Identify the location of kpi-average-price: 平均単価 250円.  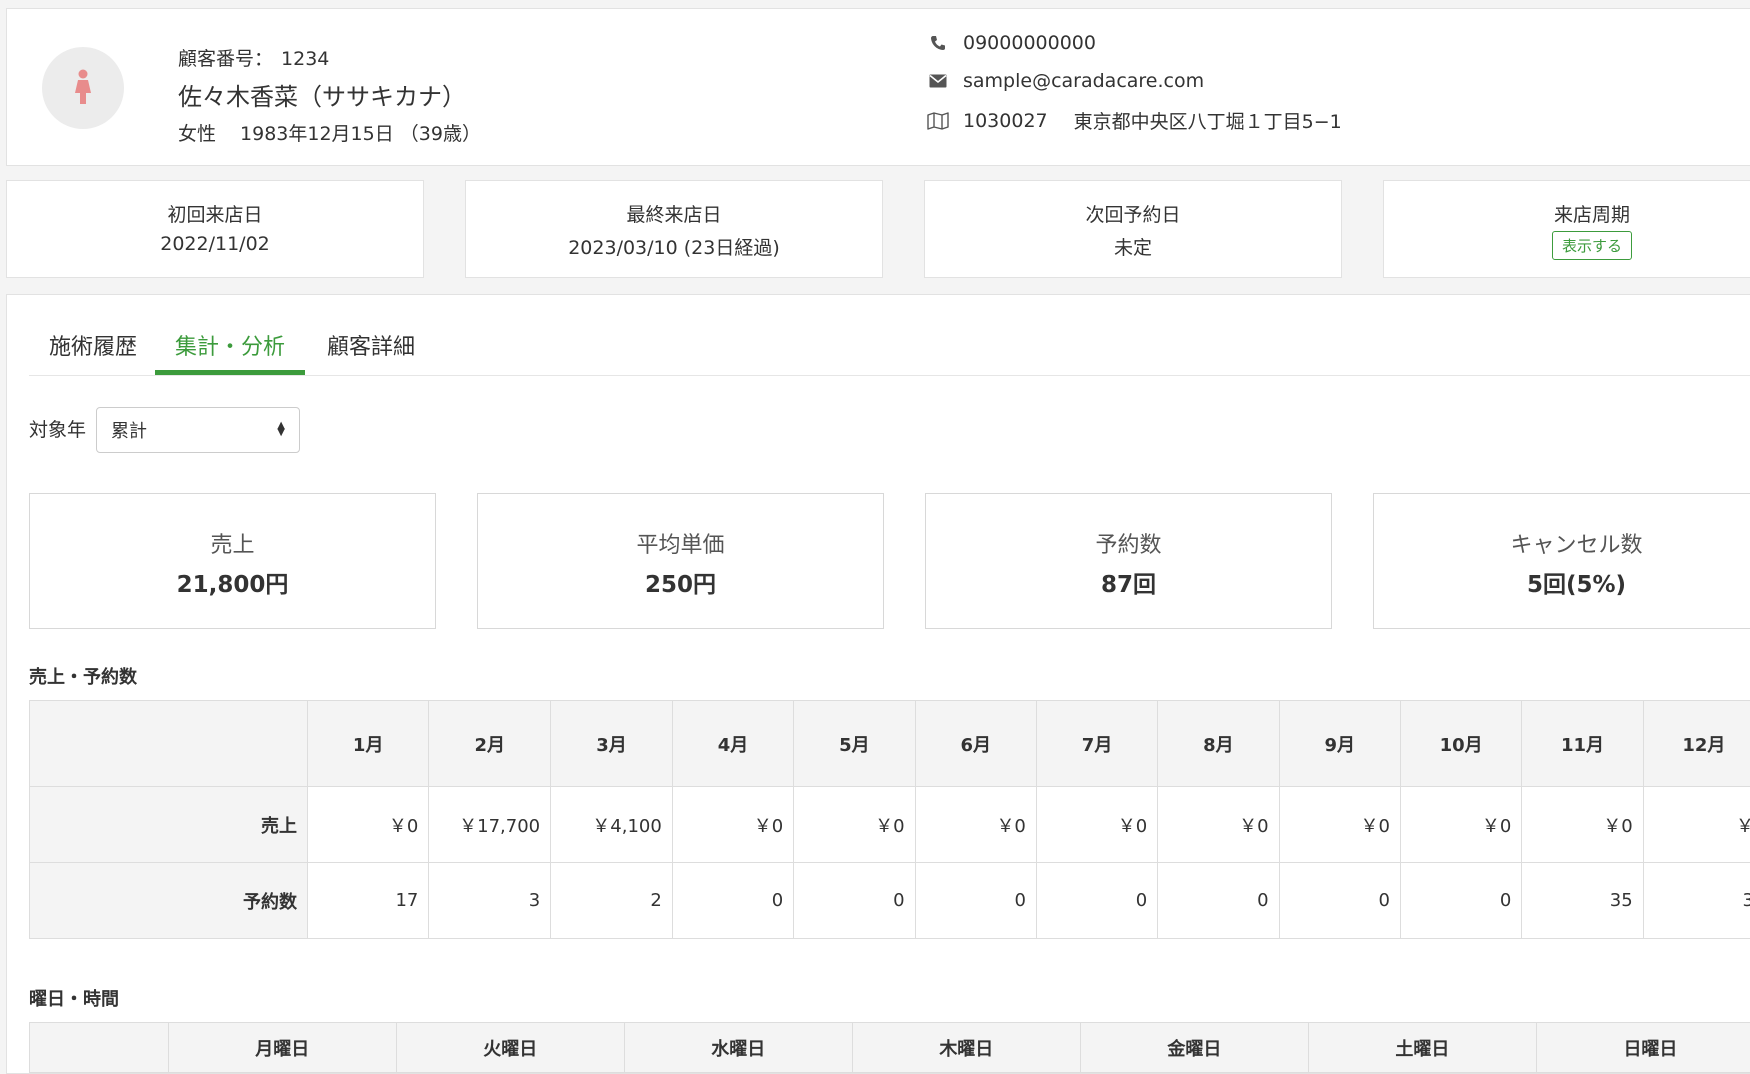
(680, 561).